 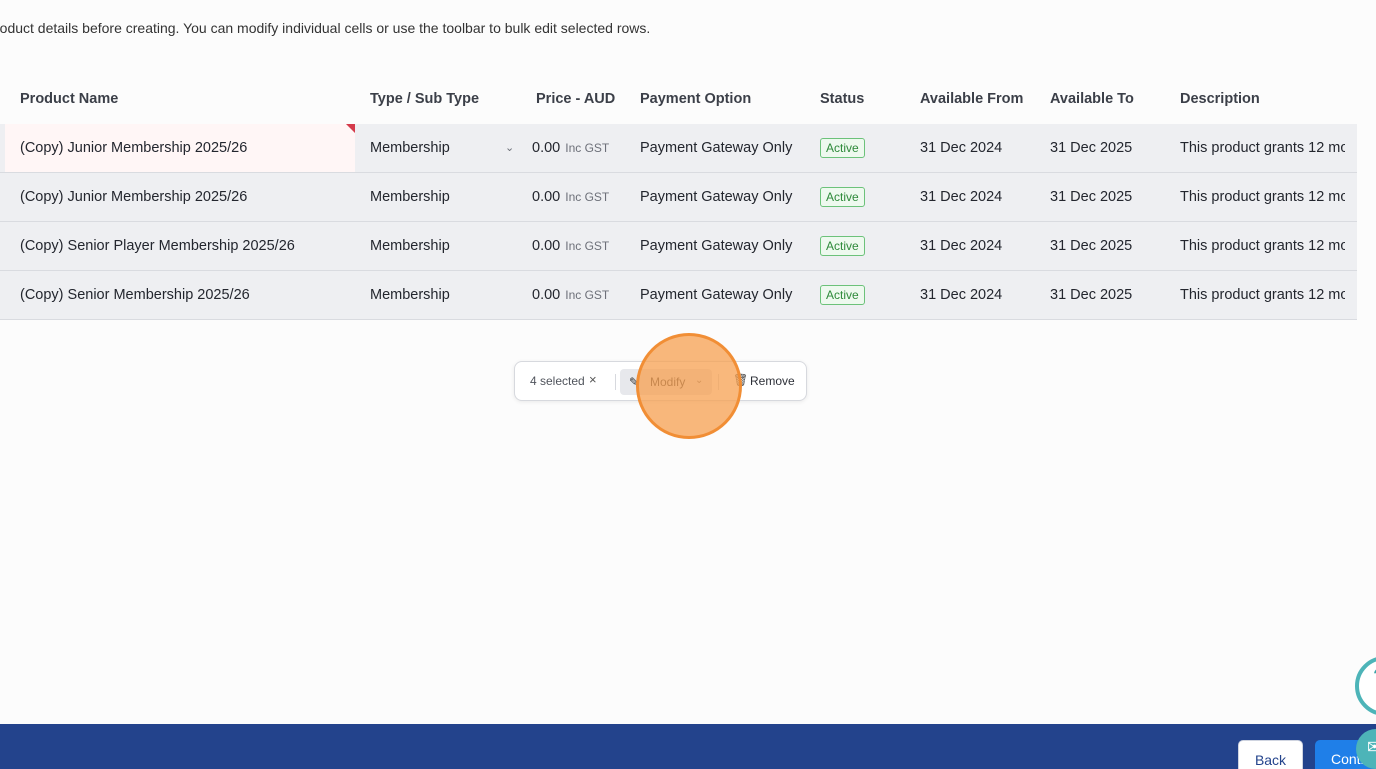 I want to click on chat-icon: ✉, so click(x=1371, y=747).